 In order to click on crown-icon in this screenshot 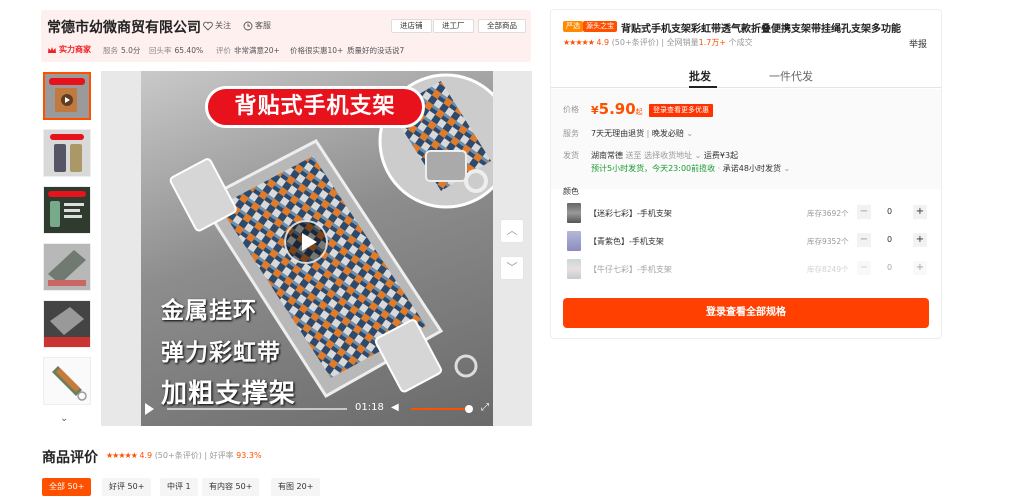, I will do `click(52, 49)`.